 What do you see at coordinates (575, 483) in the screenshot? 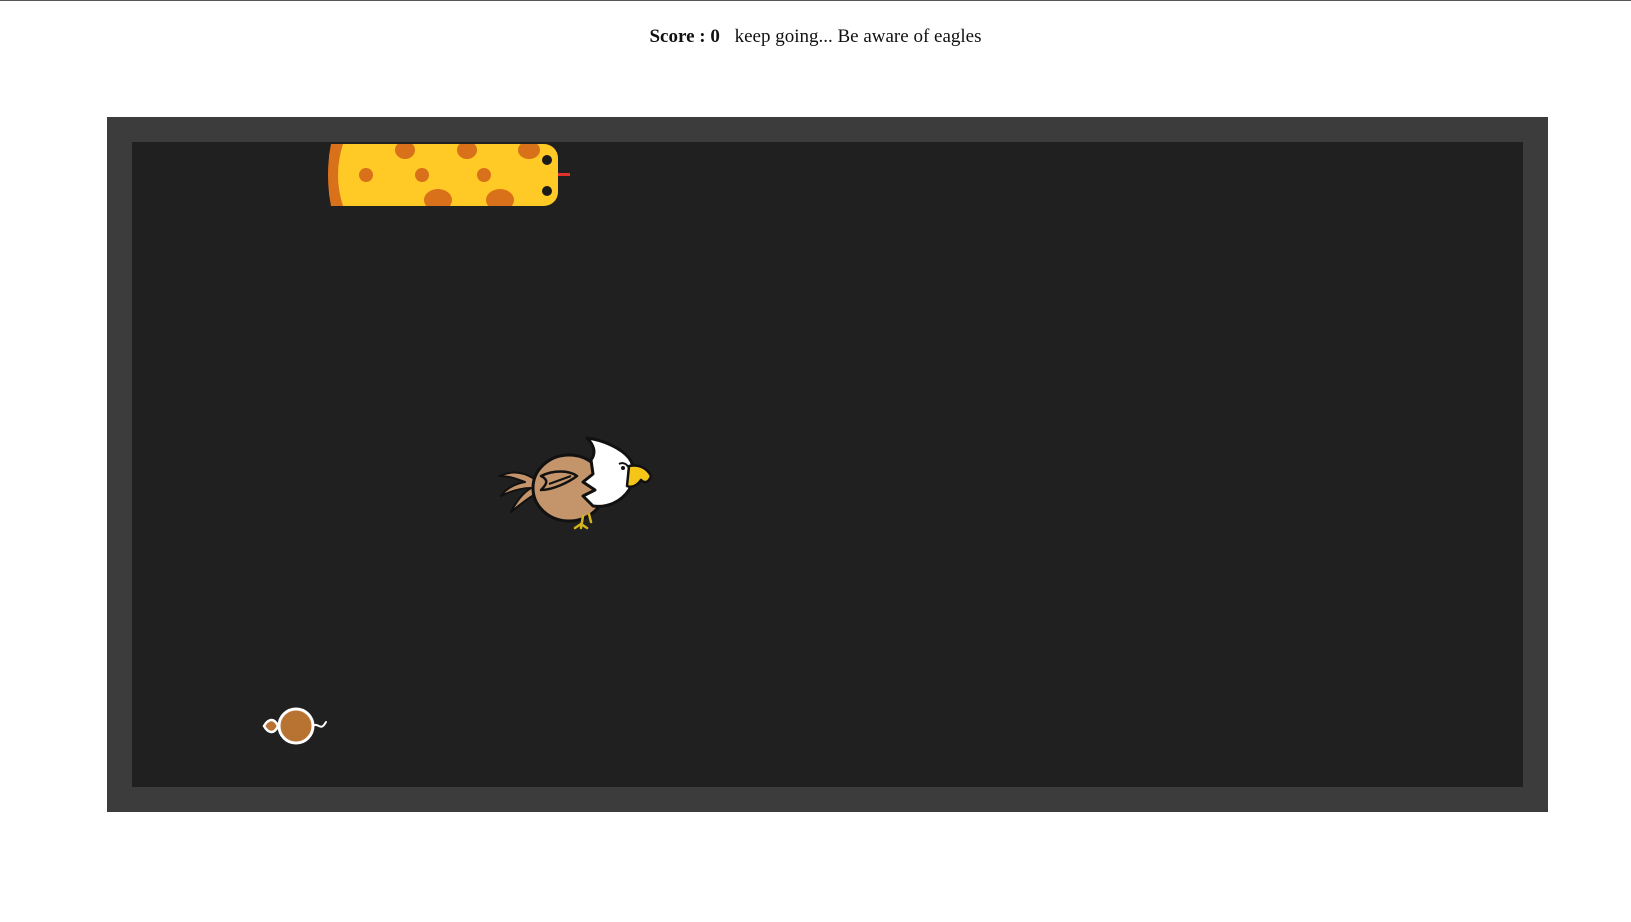
I see `eagle-icon` at bounding box center [575, 483].